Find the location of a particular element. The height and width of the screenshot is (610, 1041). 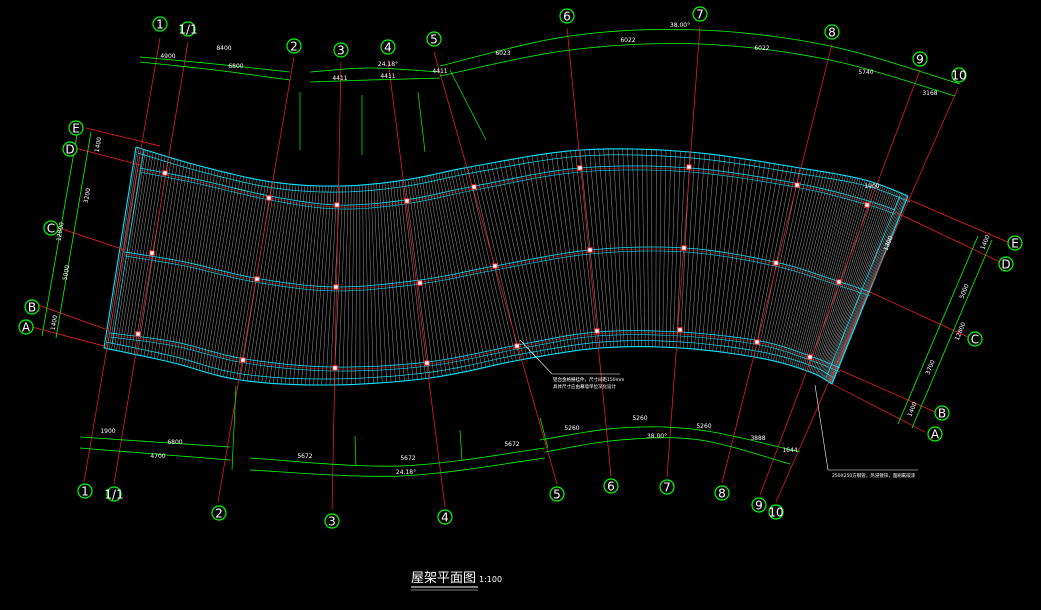

axis-bubble-top-9: 9 is located at coordinates (920, 59).